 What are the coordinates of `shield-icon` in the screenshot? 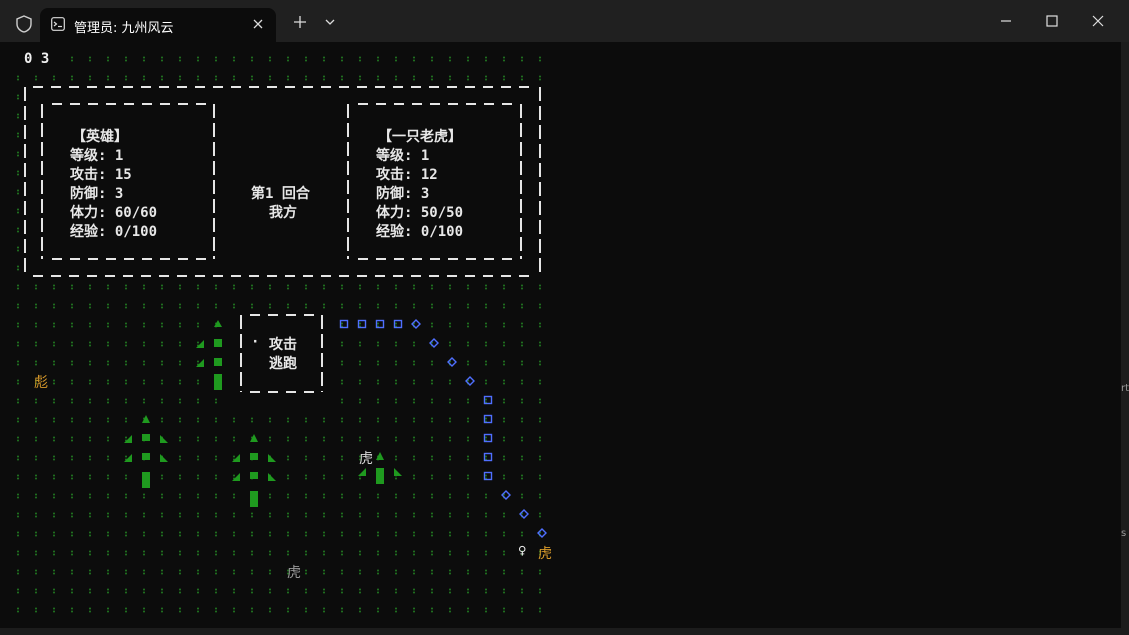 It's located at (24, 24).